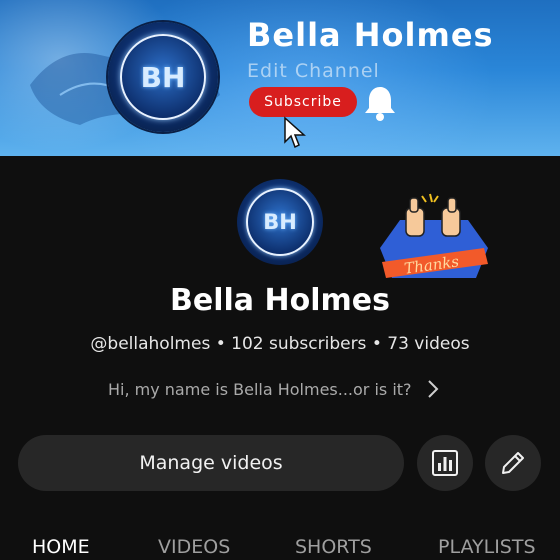 This screenshot has height=560, width=560. I want to click on channel-avatar: BH, so click(280, 222).